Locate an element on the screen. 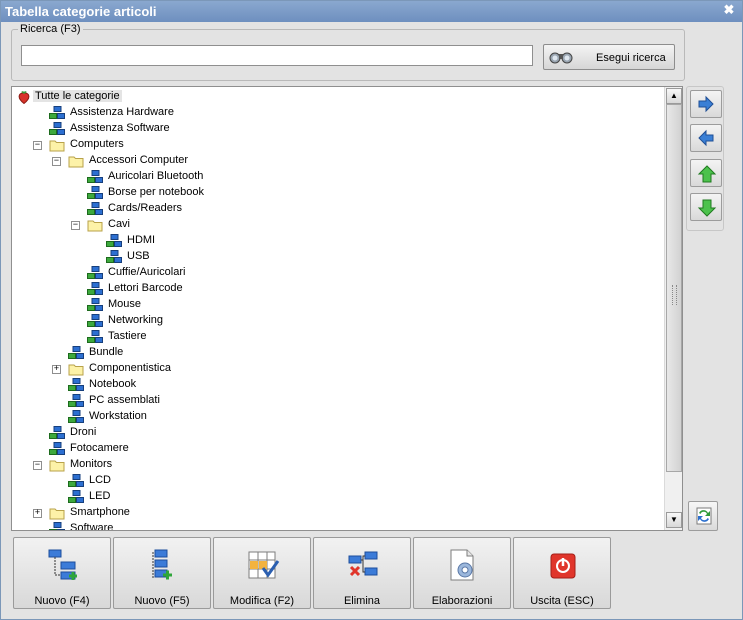 The height and width of the screenshot is (620, 743). elaborazioni-button: Elaborazioni is located at coordinates (462, 573).